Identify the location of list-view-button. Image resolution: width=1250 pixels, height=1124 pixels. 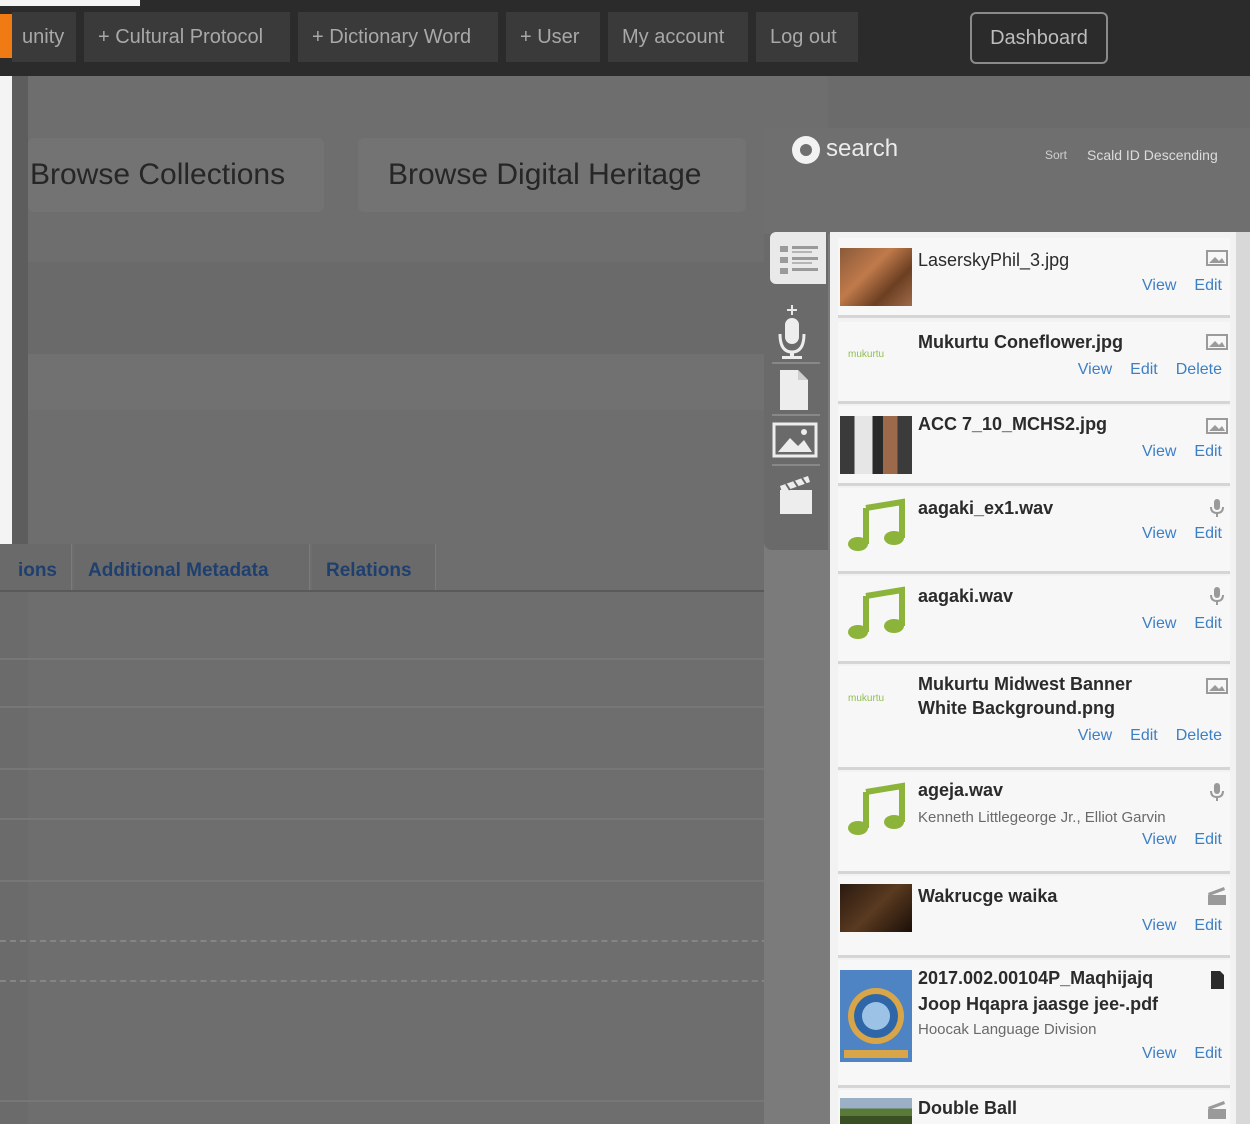
(798, 258).